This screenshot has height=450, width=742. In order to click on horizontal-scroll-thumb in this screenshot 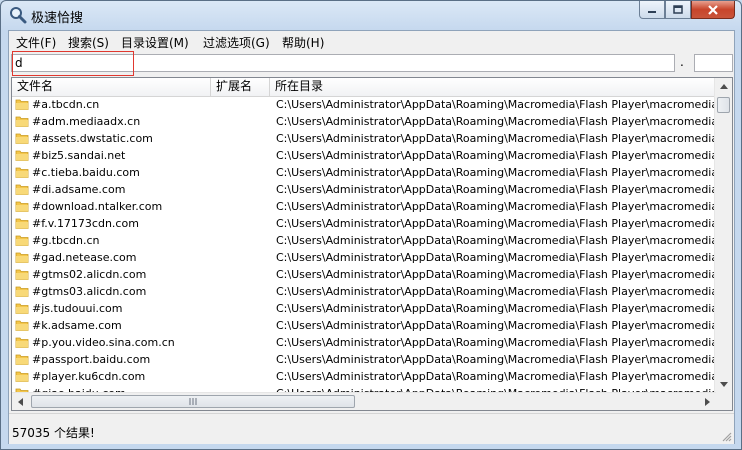, I will do `click(193, 401)`.